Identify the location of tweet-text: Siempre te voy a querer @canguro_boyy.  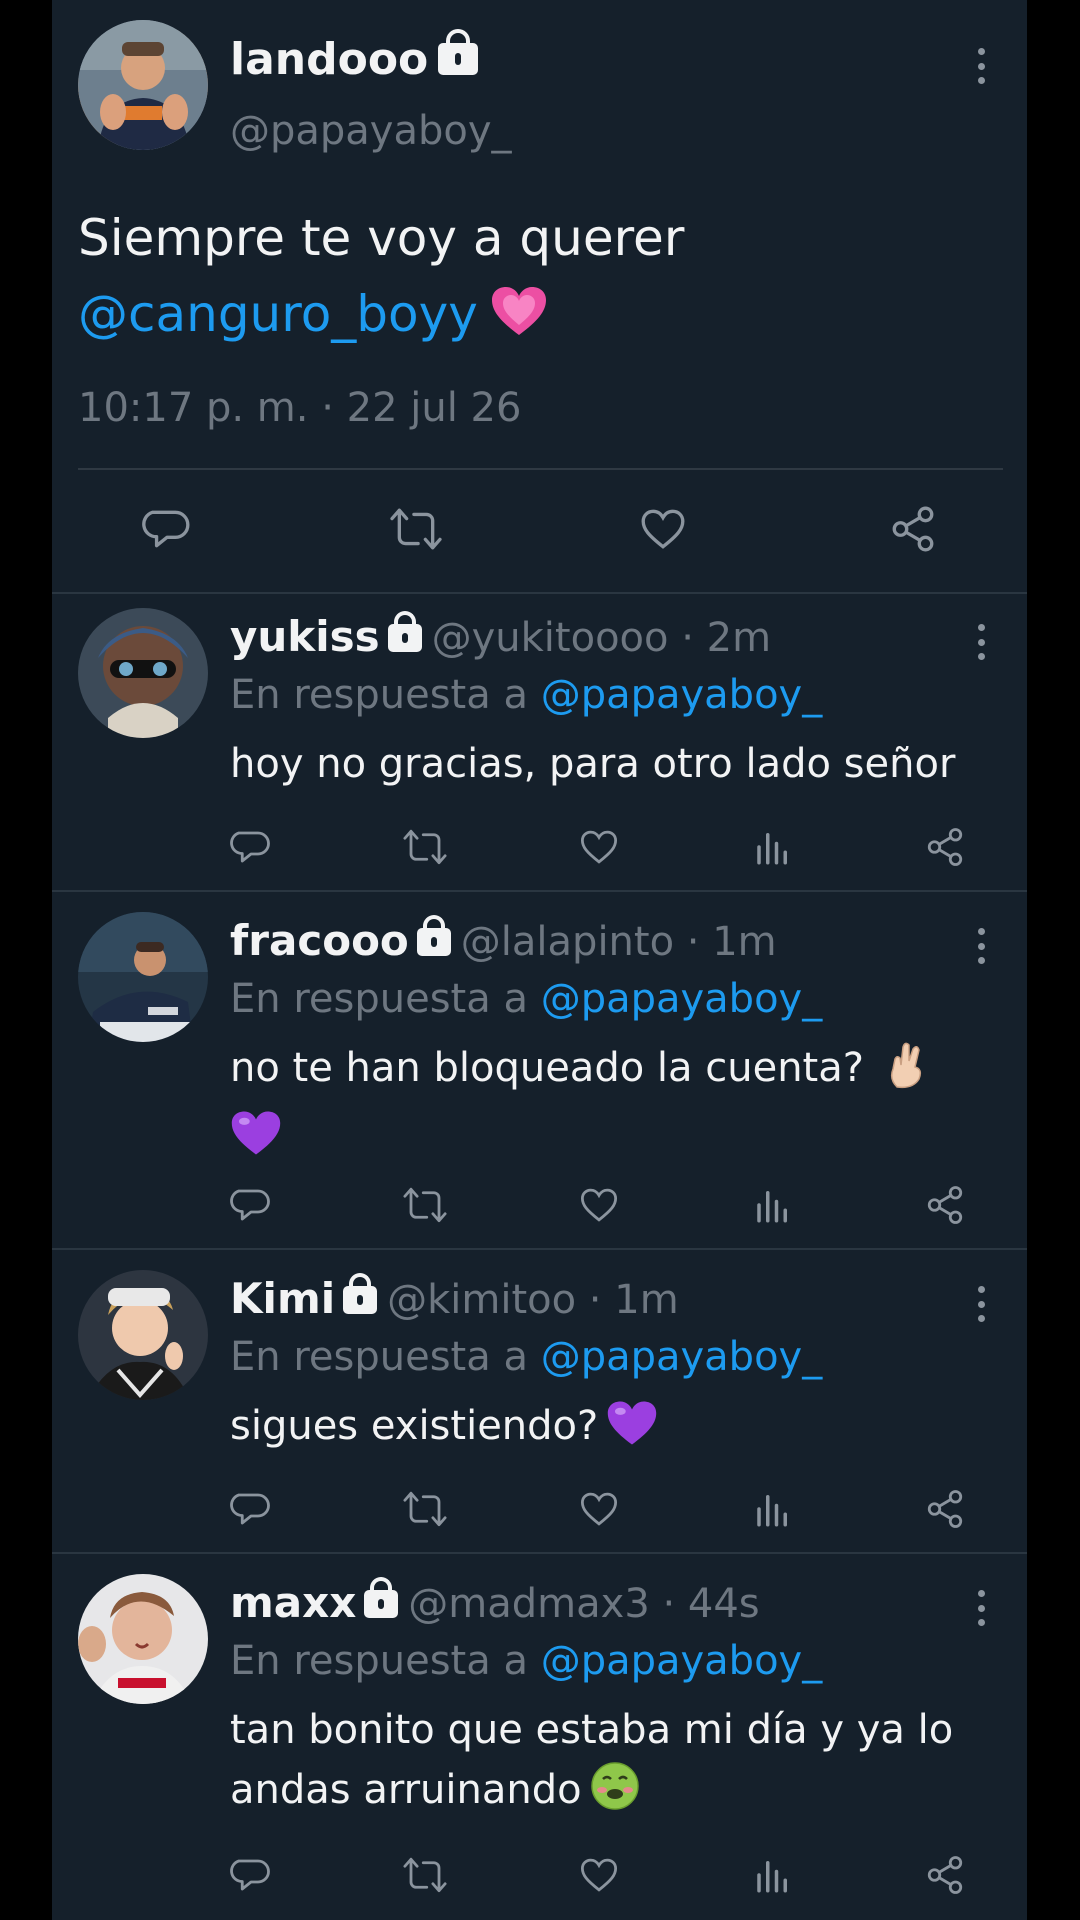
(528, 276).